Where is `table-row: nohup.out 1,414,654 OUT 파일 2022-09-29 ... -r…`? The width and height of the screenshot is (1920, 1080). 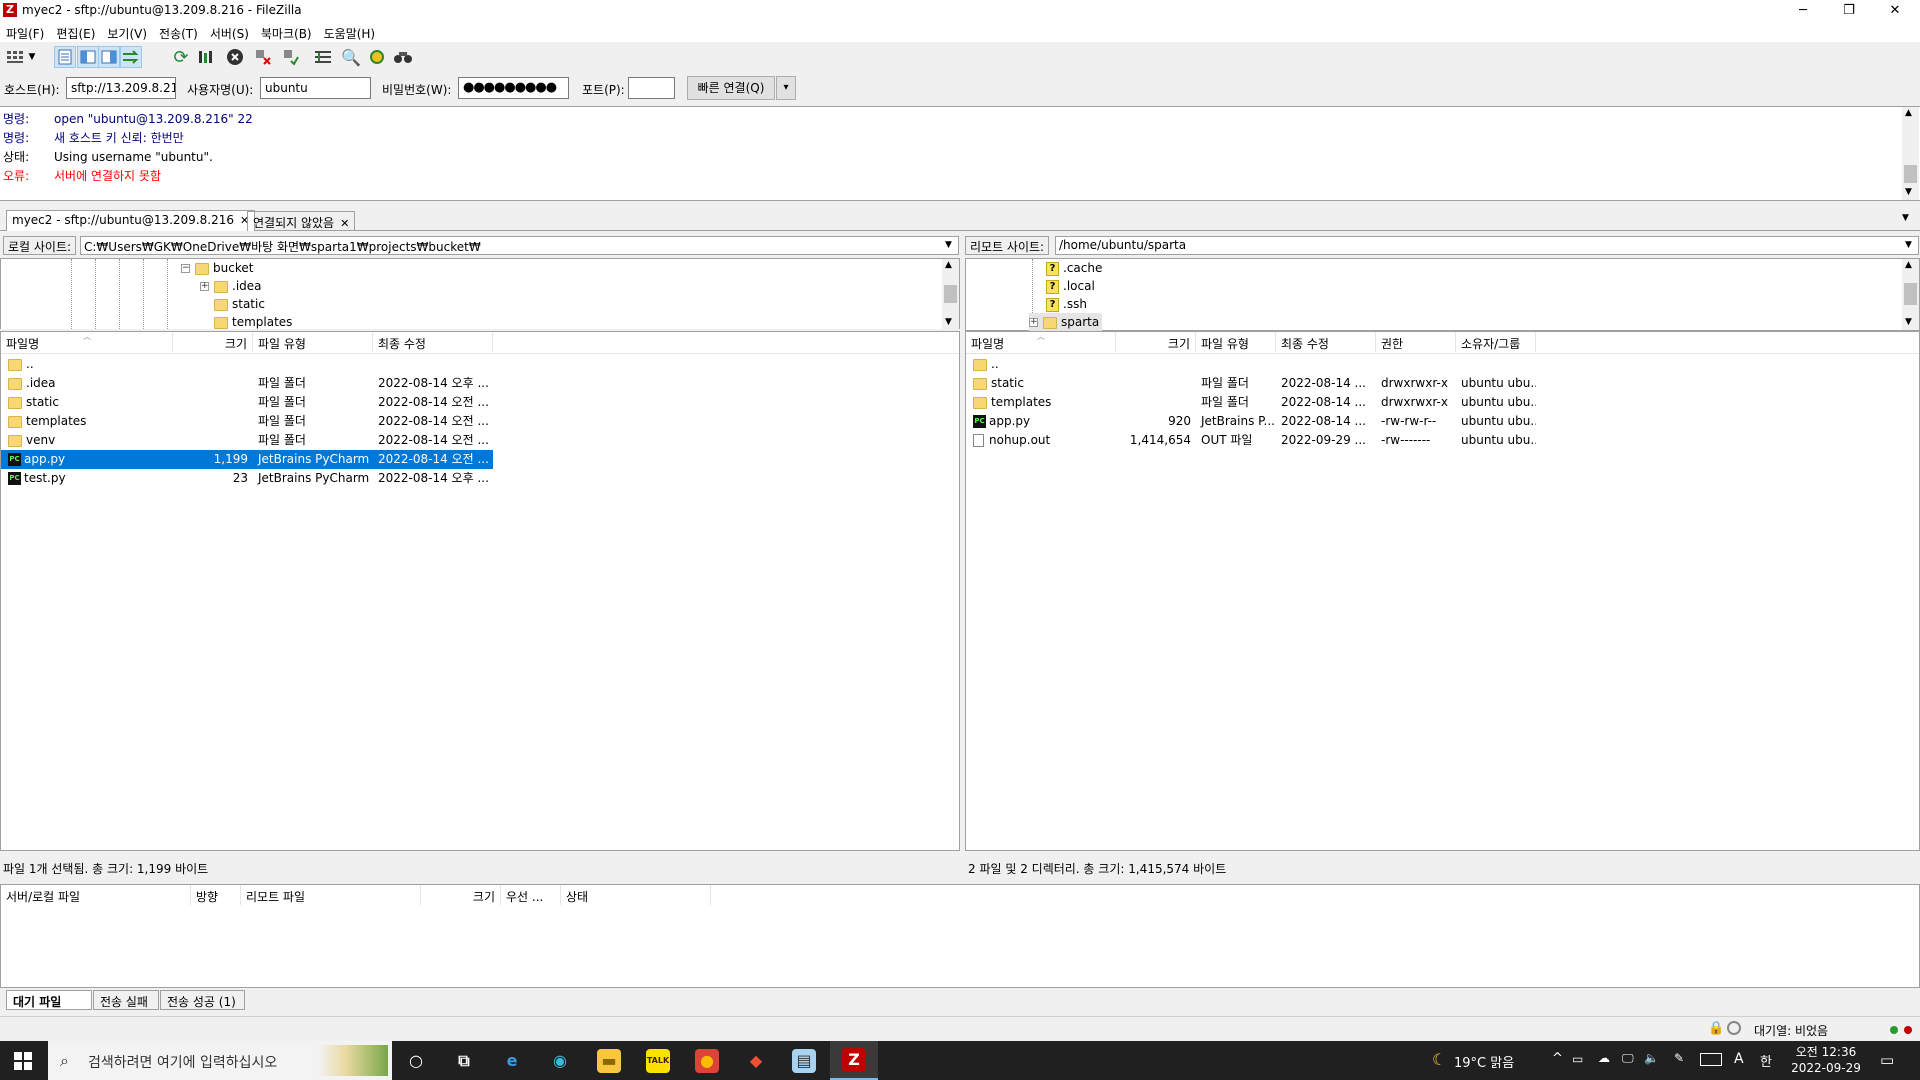
table-row: nohup.out 1,414,654 OUT 파일 2022-09-29 ... -r… is located at coordinates (1442, 440).